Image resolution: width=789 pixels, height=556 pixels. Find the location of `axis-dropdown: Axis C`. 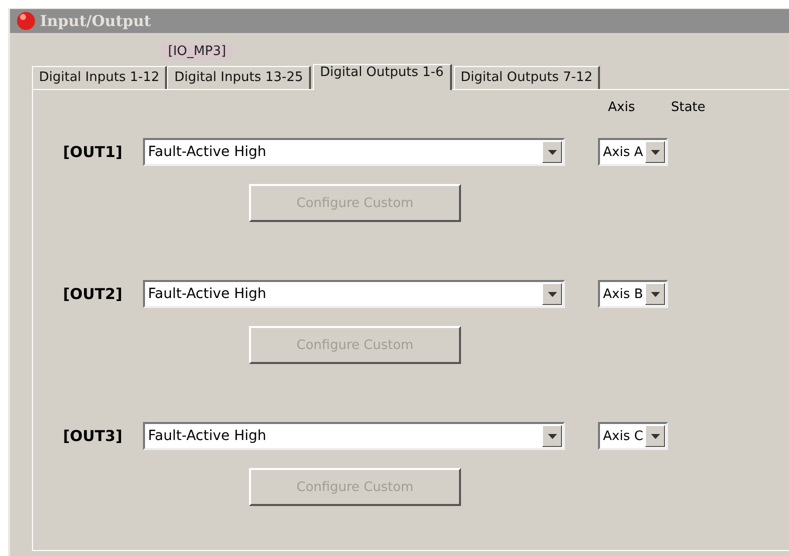

axis-dropdown: Axis C is located at coordinates (633, 436).